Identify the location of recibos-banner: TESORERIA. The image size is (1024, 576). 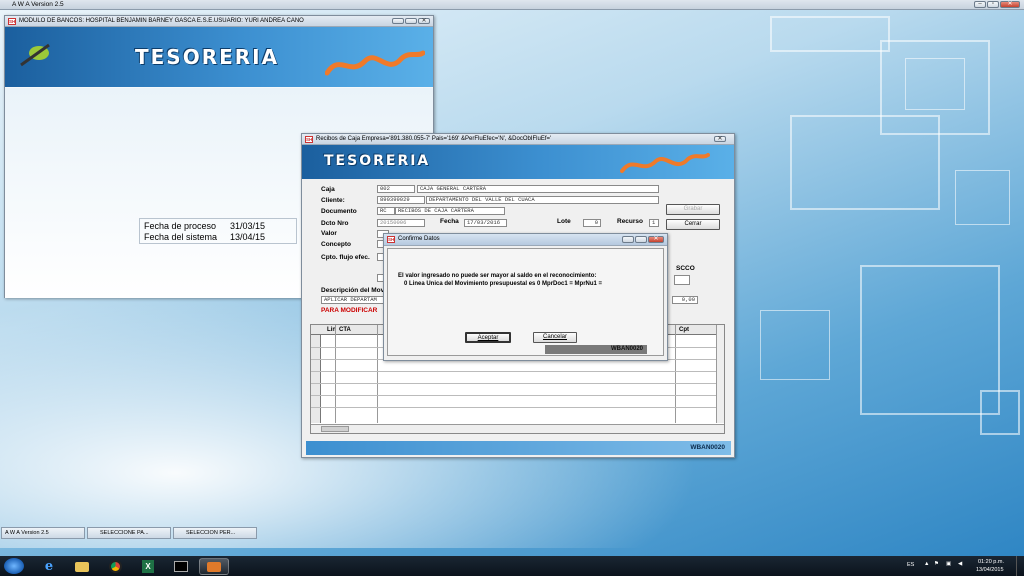
(518, 162).